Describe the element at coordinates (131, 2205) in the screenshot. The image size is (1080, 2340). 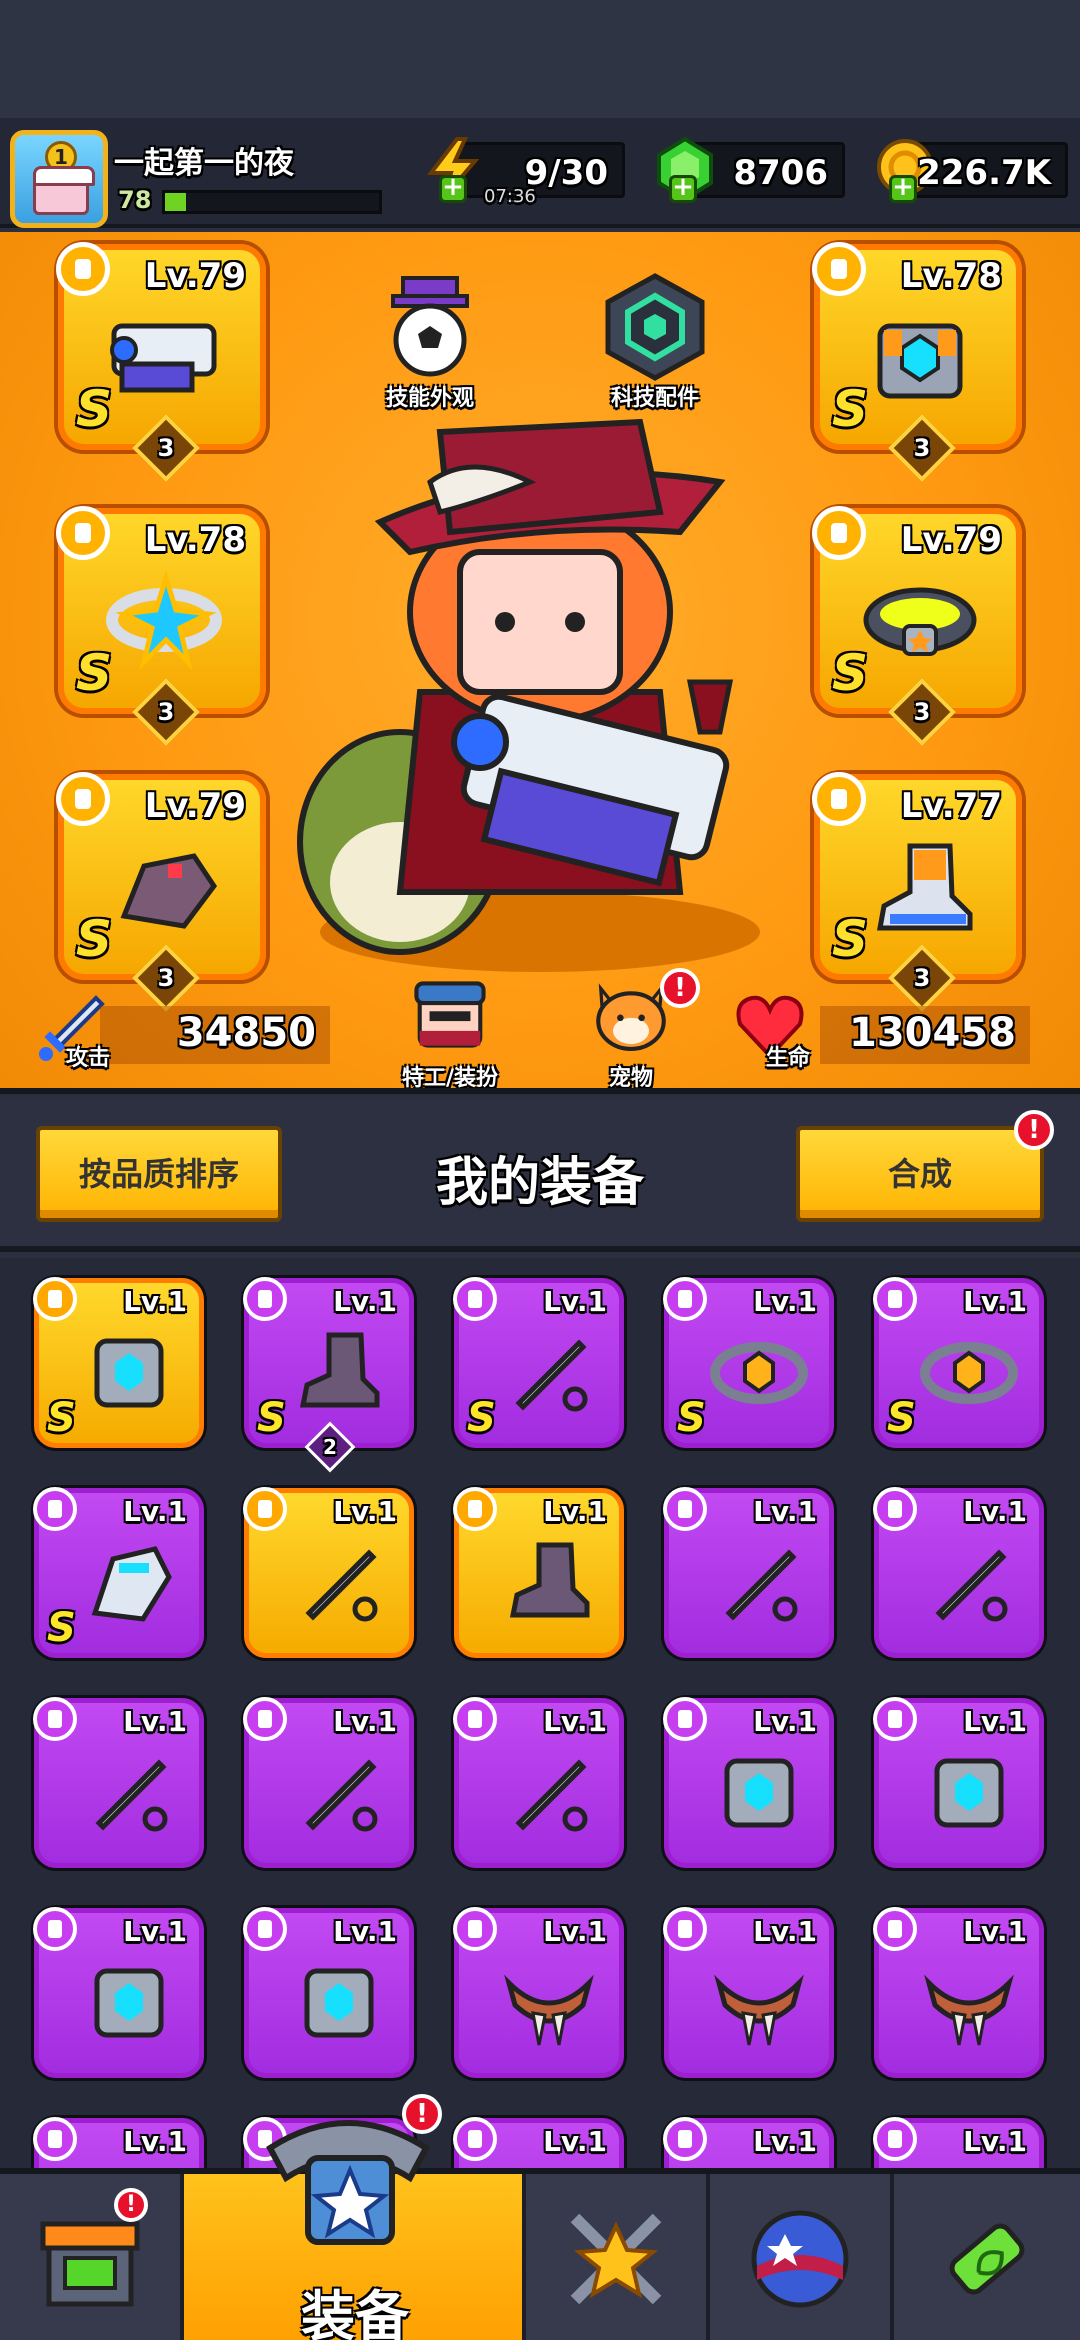
I see `shop-alert-badge: !` at that location.